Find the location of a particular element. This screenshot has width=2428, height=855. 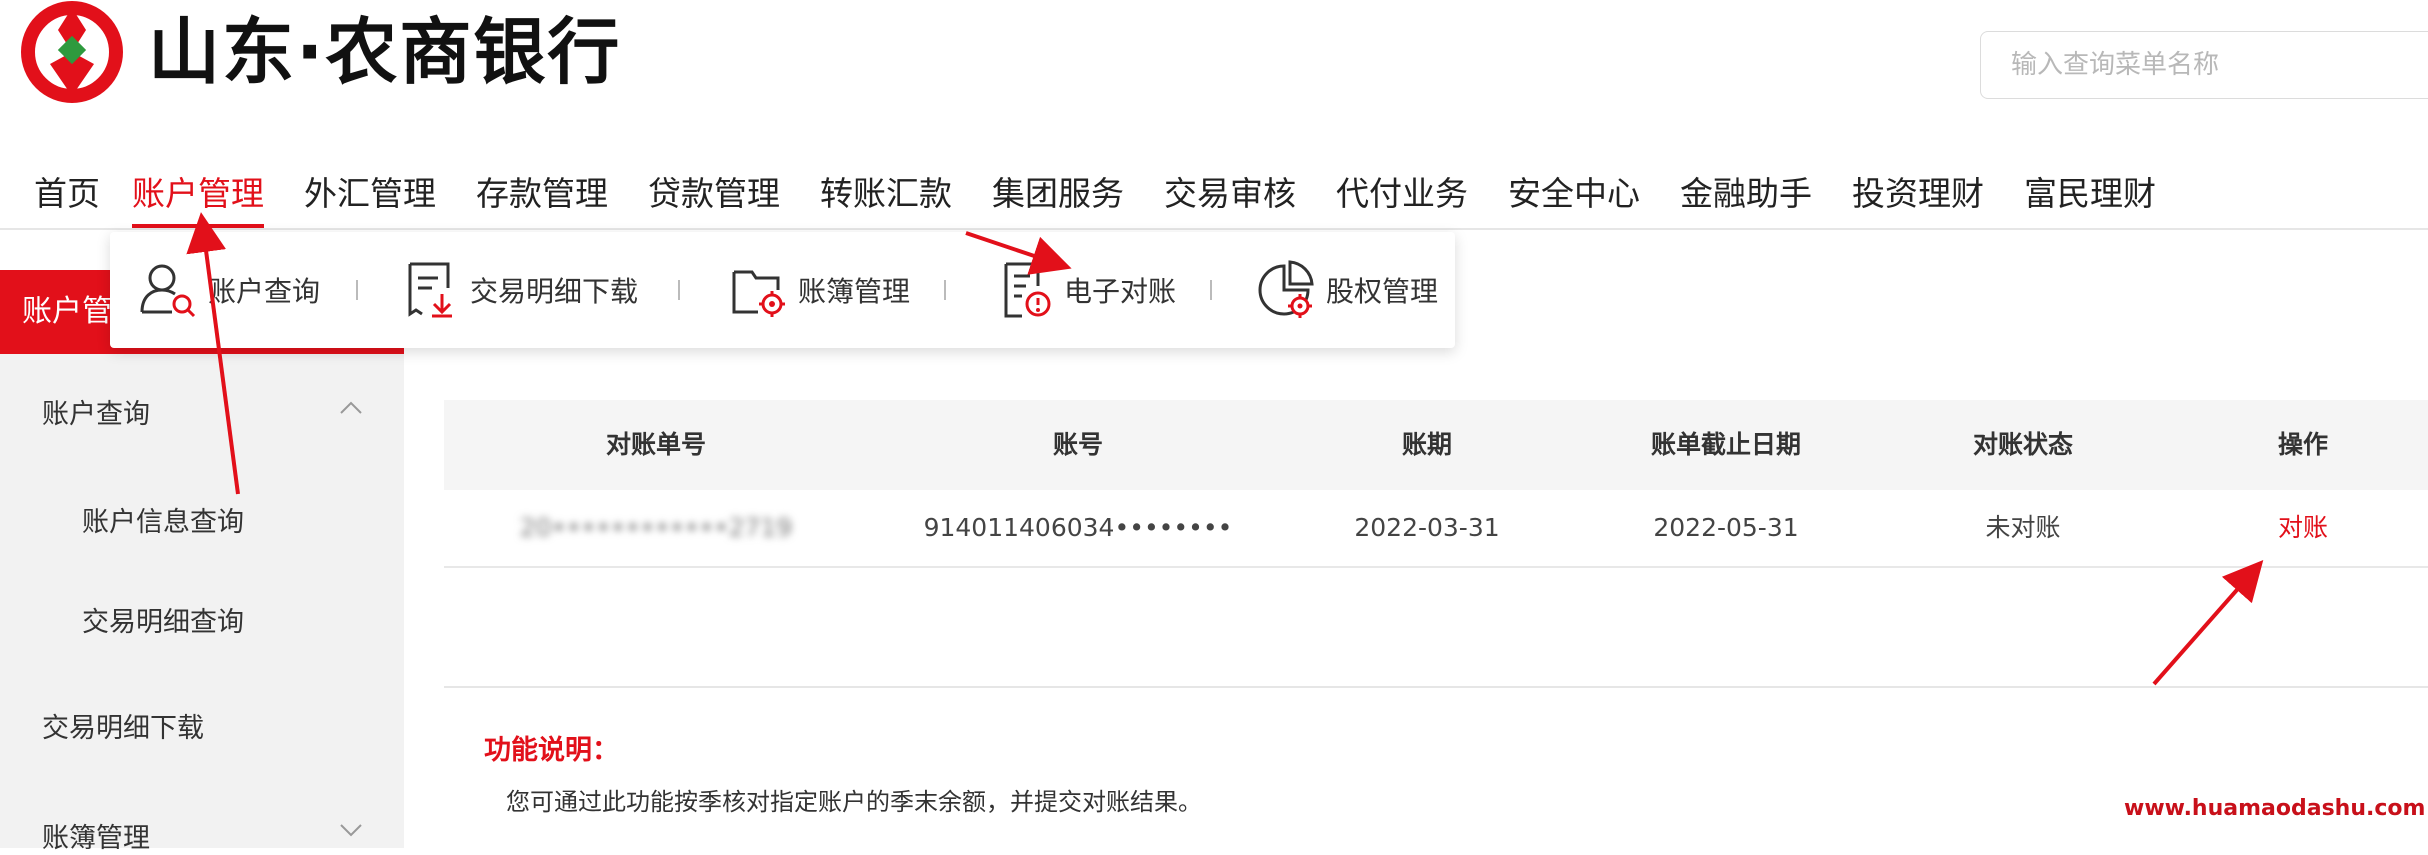

nav-item-transfer: 转账汇款 is located at coordinates (886, 194).